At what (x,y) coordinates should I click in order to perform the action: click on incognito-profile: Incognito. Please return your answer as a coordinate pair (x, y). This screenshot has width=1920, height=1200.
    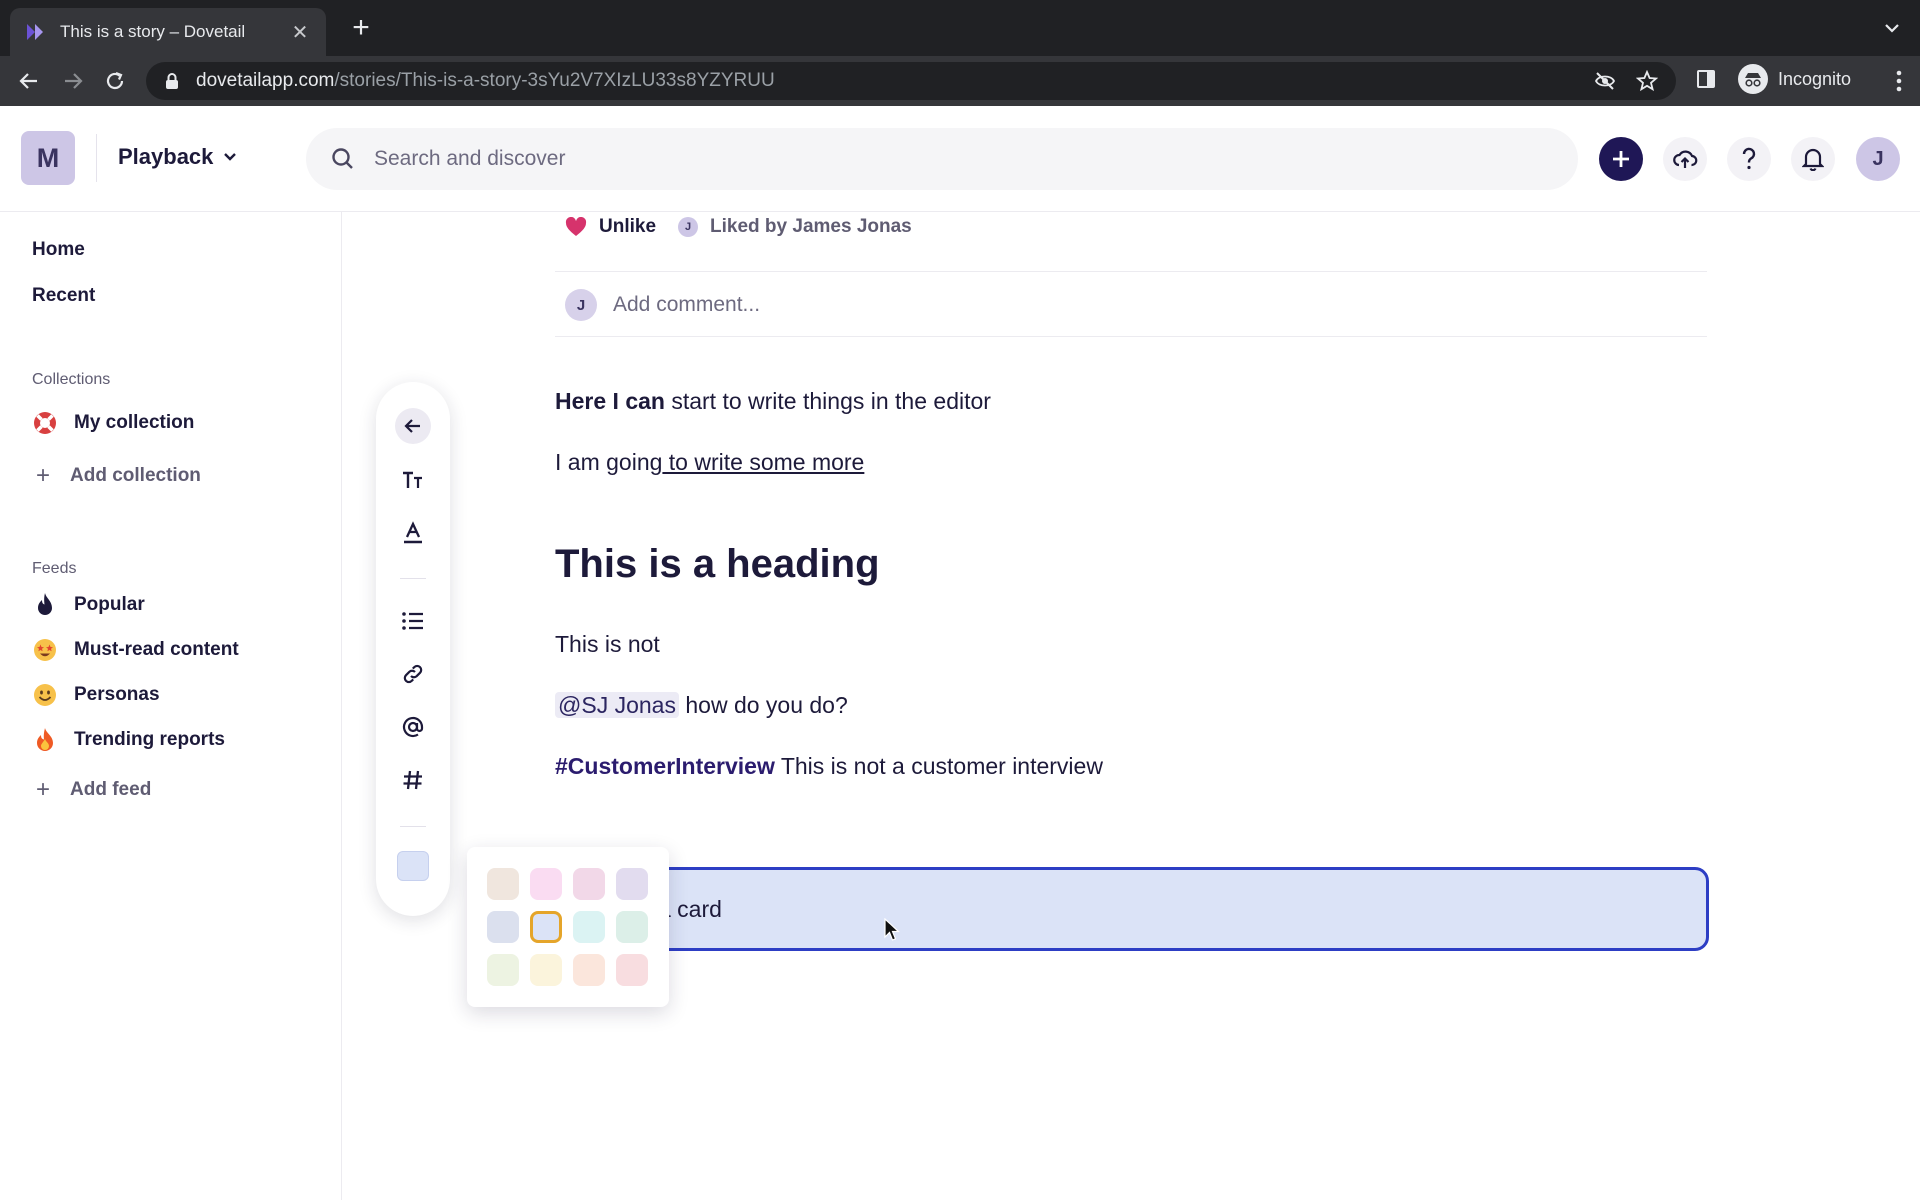
    Looking at the image, I should click on (1794, 79).